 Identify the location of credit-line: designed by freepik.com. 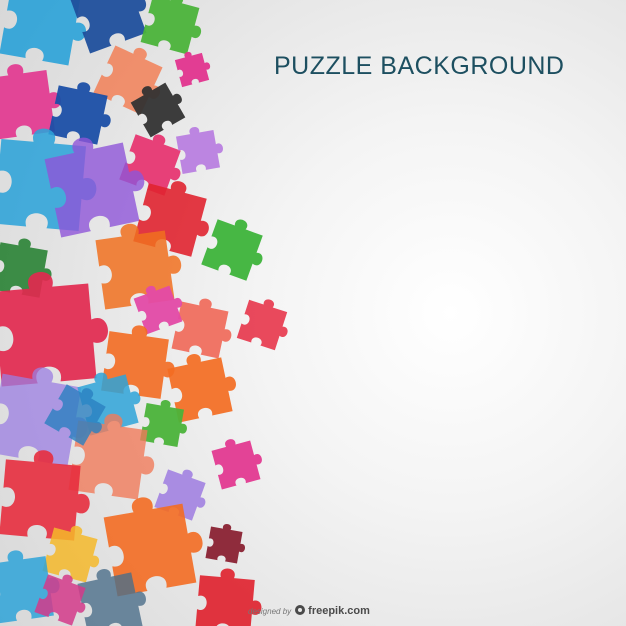
(309, 611).